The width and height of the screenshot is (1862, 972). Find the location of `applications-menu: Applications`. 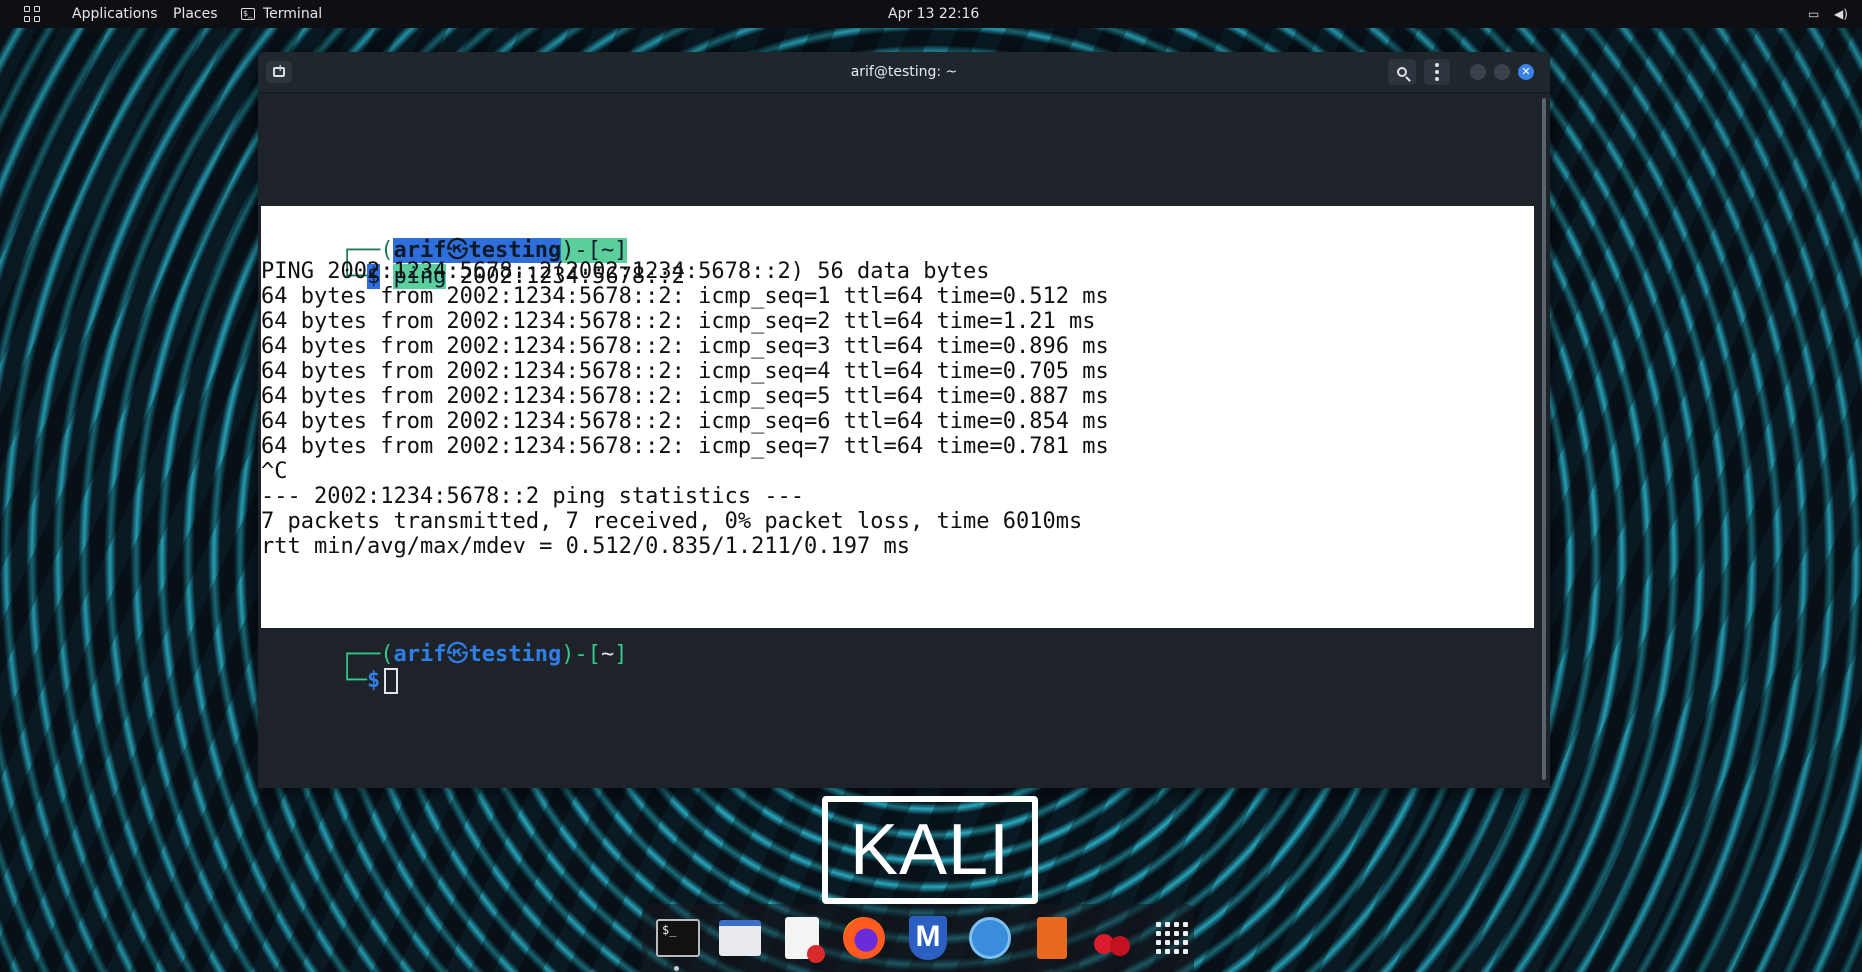

applications-menu: Applications is located at coordinates (115, 14).